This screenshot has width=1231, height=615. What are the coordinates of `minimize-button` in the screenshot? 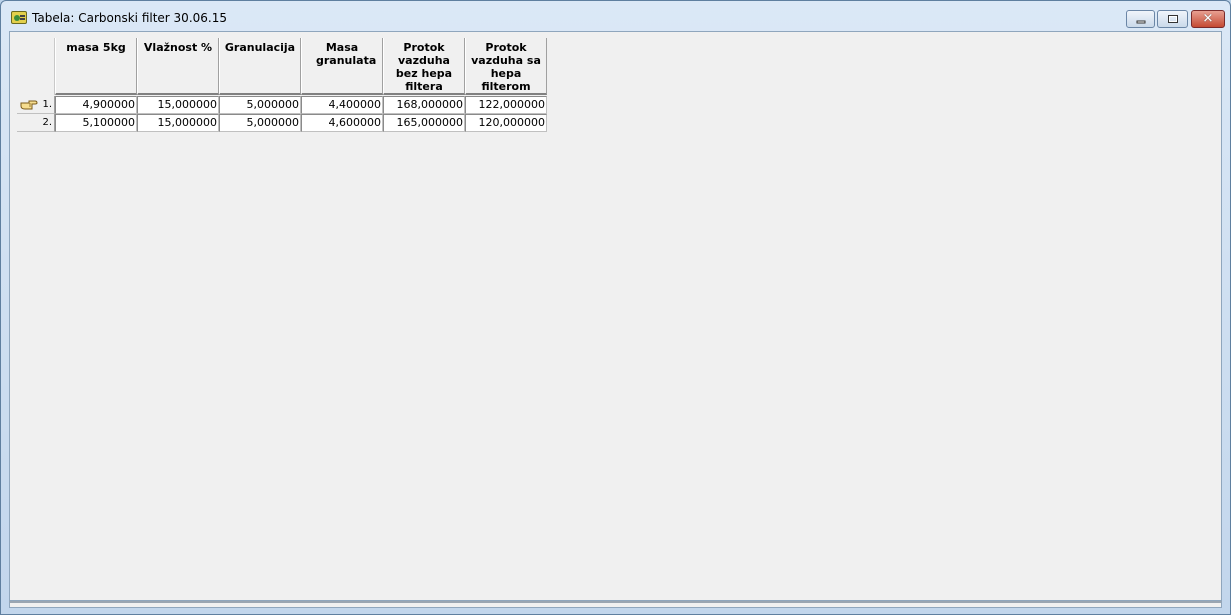 It's located at (1140, 19).